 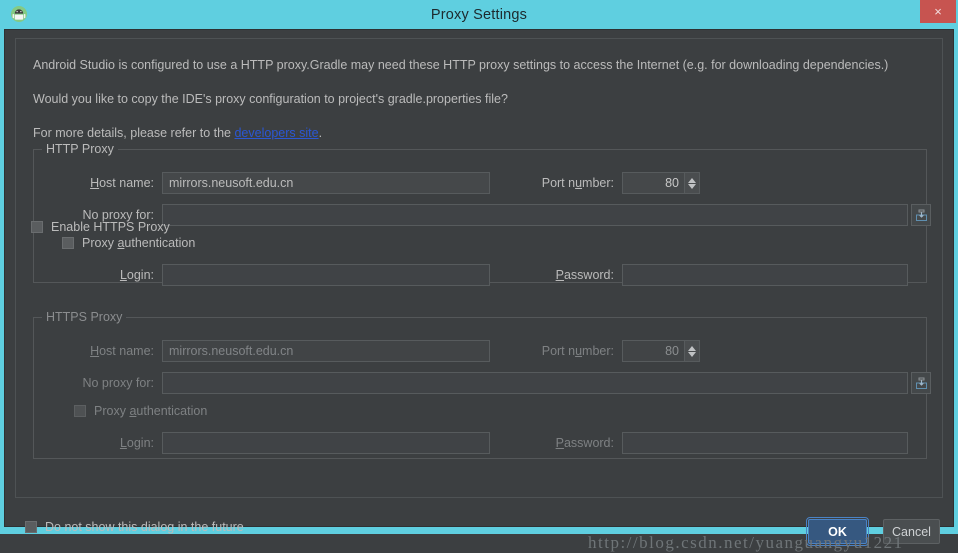 What do you see at coordinates (558, 351) in the screenshot?
I see `https-port-label-a: Port n` at bounding box center [558, 351].